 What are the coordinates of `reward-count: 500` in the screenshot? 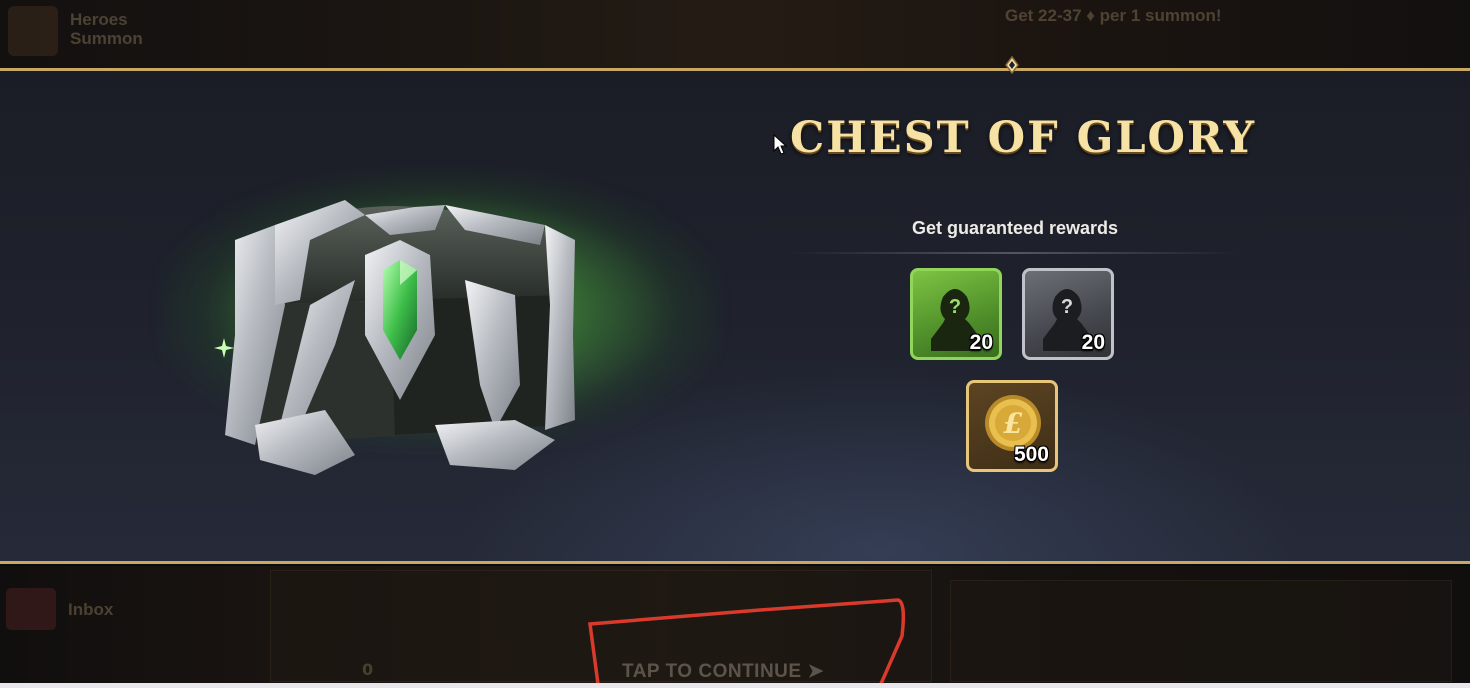 It's located at (1031, 454).